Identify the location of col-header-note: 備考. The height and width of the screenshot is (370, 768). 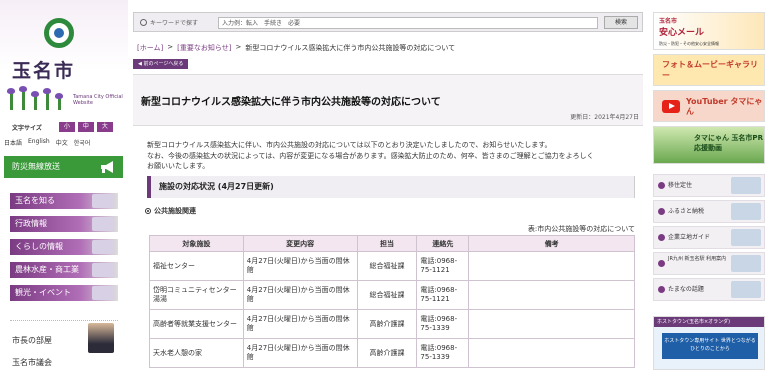
(551, 243).